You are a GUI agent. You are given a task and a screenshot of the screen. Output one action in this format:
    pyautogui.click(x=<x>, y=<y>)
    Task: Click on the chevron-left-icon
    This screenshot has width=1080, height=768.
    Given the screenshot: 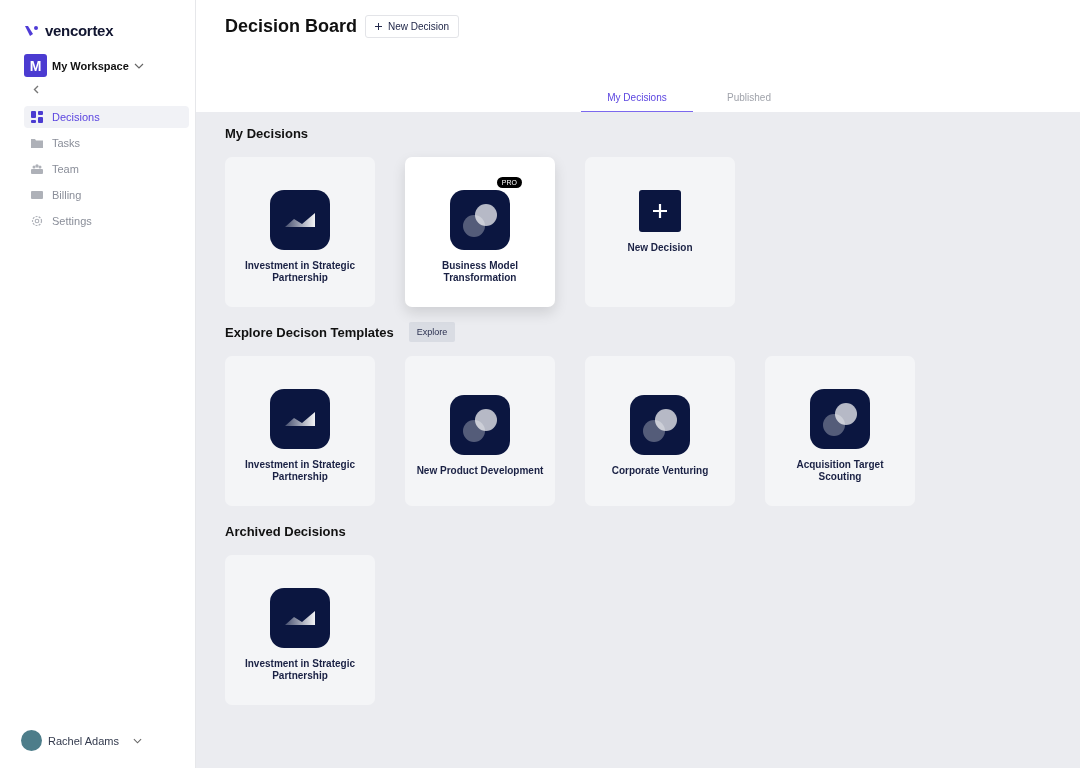 What is the action you would take?
    pyautogui.click(x=36, y=89)
    